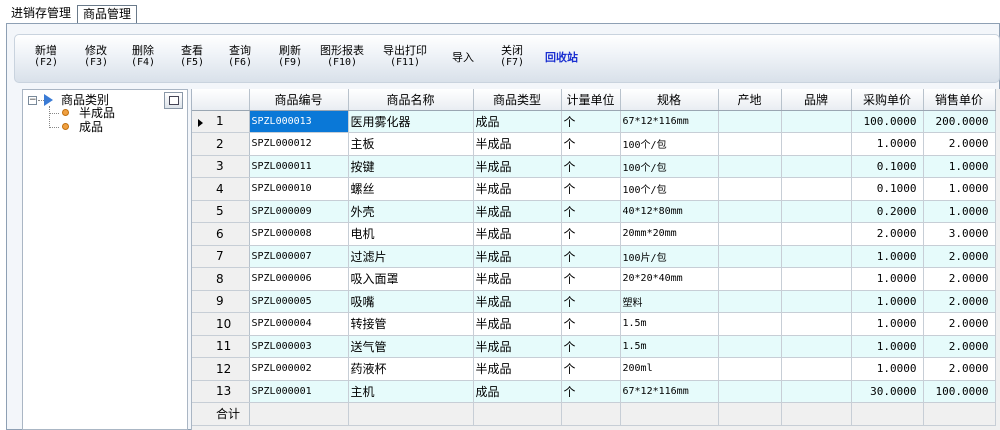 Image resolution: width=1000 pixels, height=430 pixels. Describe the element at coordinates (221, 279) in the screenshot. I see `row-number: 8` at that location.